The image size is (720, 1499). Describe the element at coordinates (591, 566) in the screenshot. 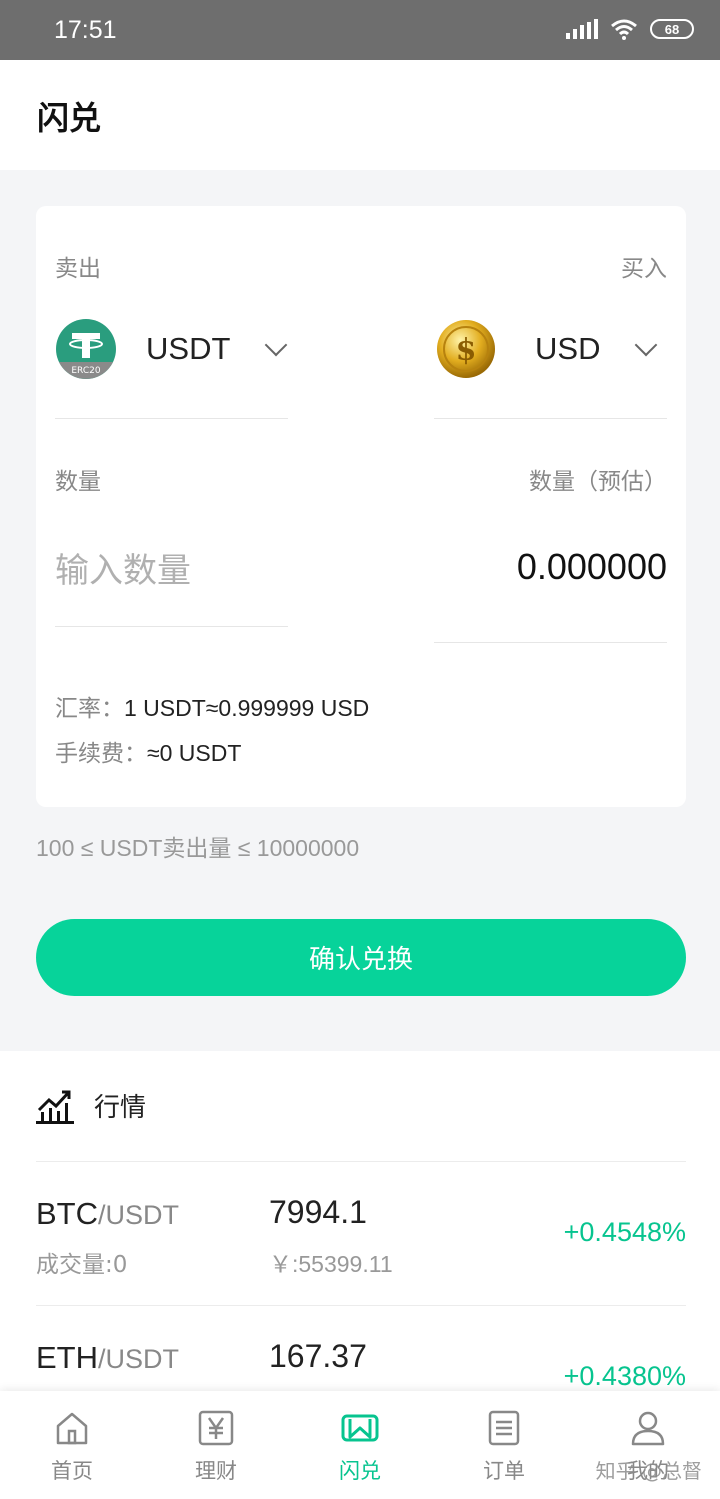

I see `estimated-amount-value: 0.000000` at that location.